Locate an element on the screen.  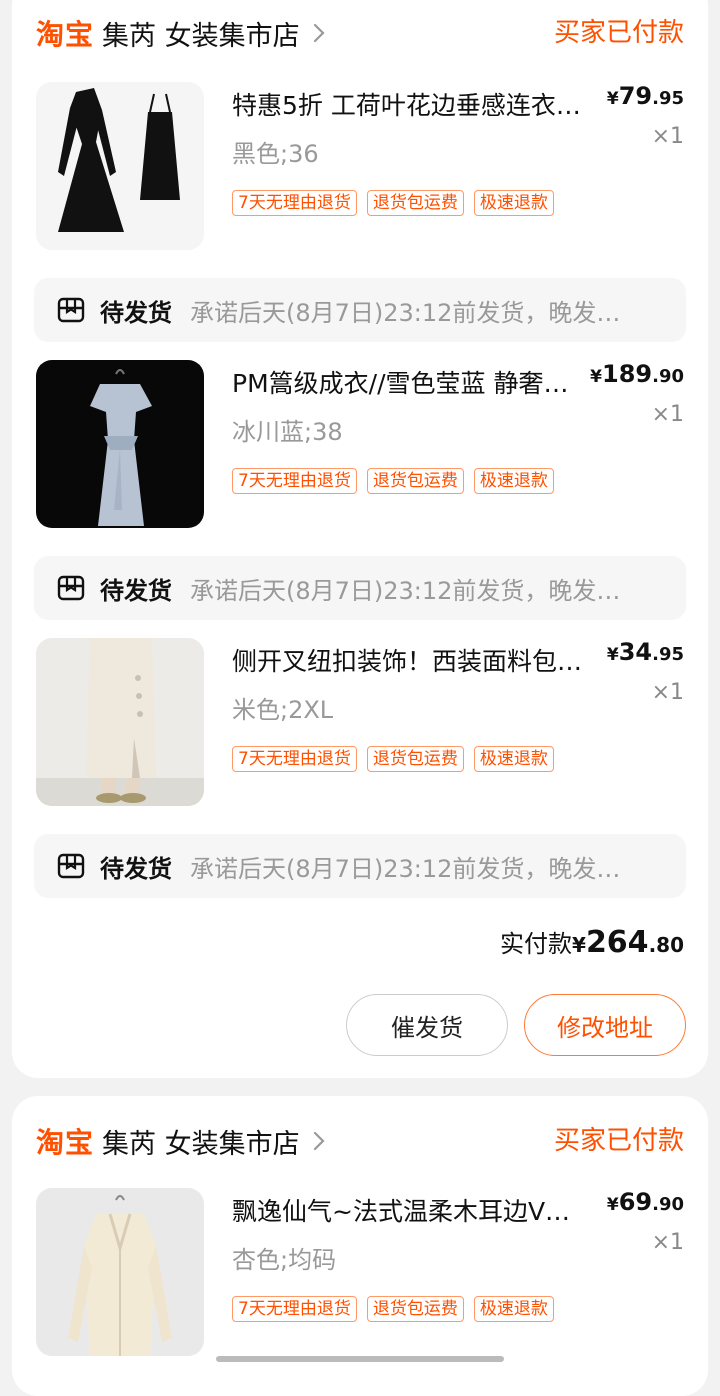
home-indicator is located at coordinates (360, 1359).